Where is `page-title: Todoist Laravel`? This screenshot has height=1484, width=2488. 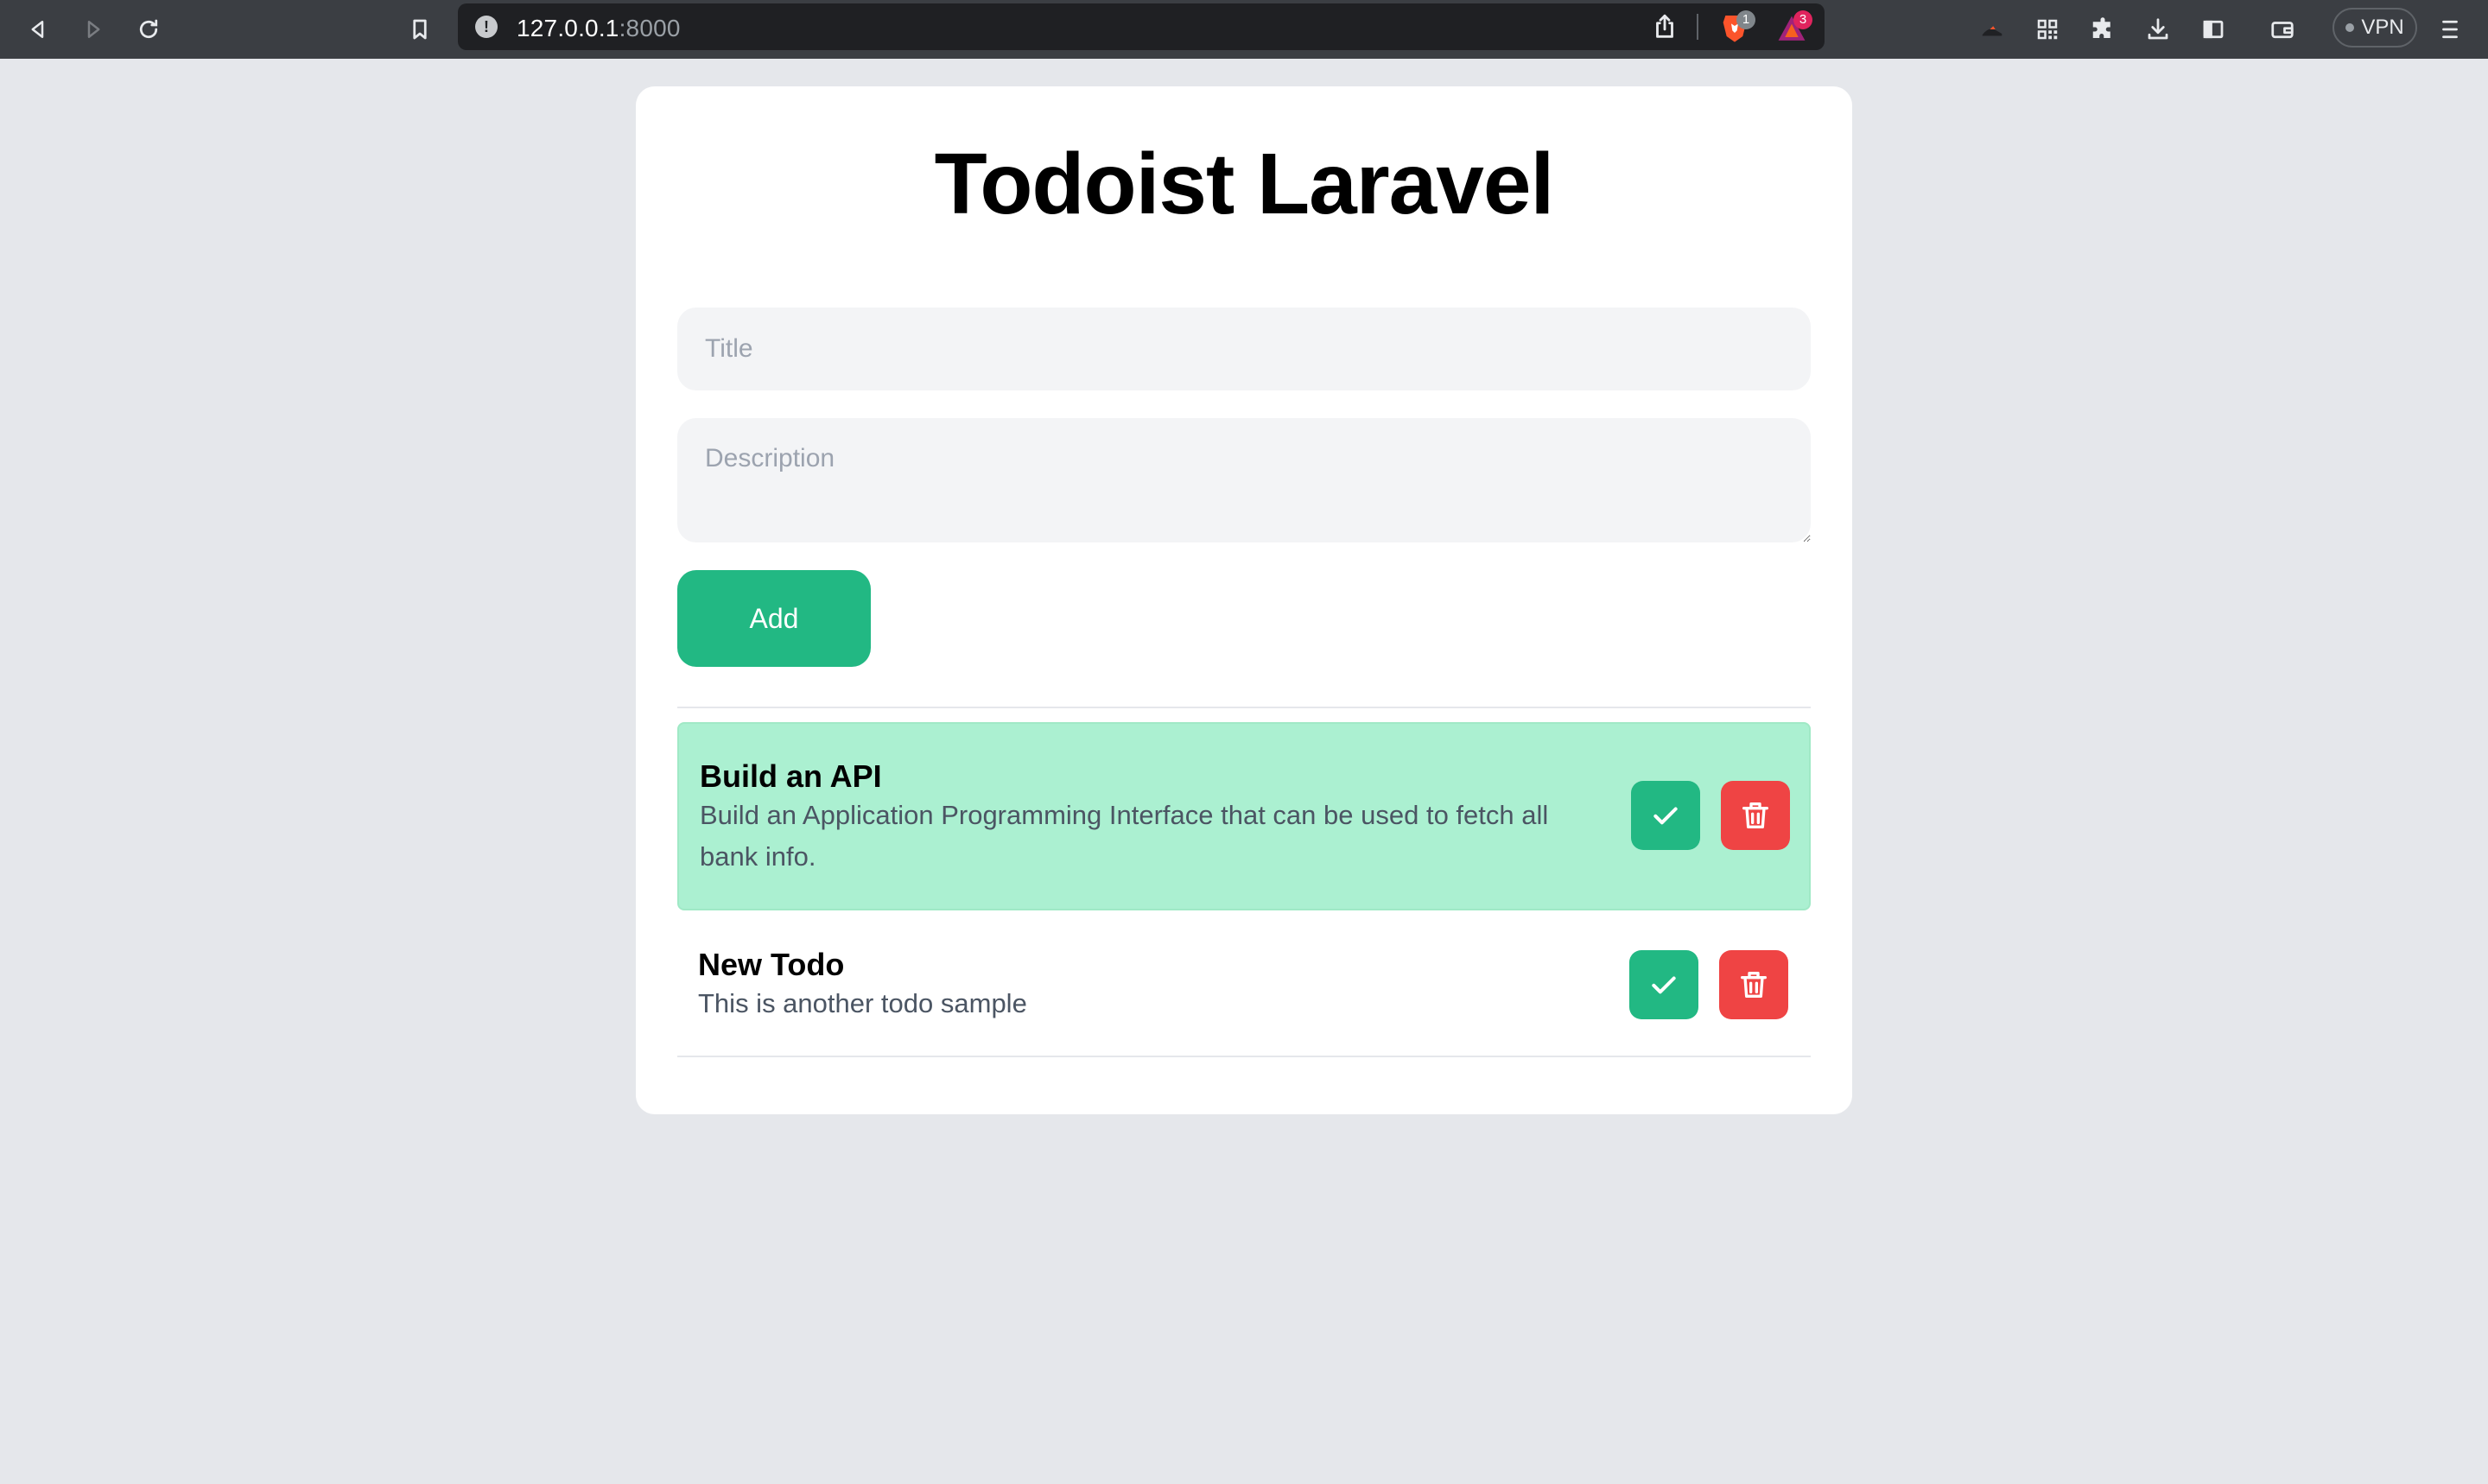 page-title: Todoist Laravel is located at coordinates (1244, 184).